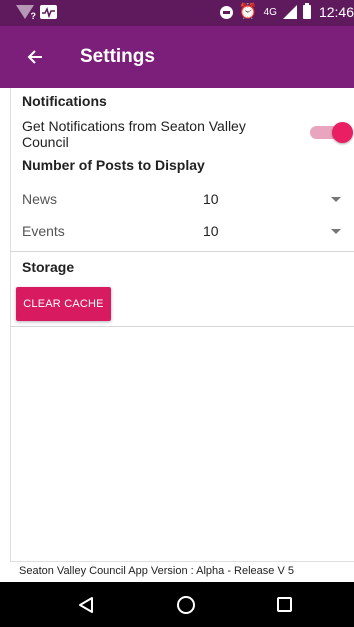  Describe the element at coordinates (48, 12) in the screenshot. I see `activity-icon` at that location.